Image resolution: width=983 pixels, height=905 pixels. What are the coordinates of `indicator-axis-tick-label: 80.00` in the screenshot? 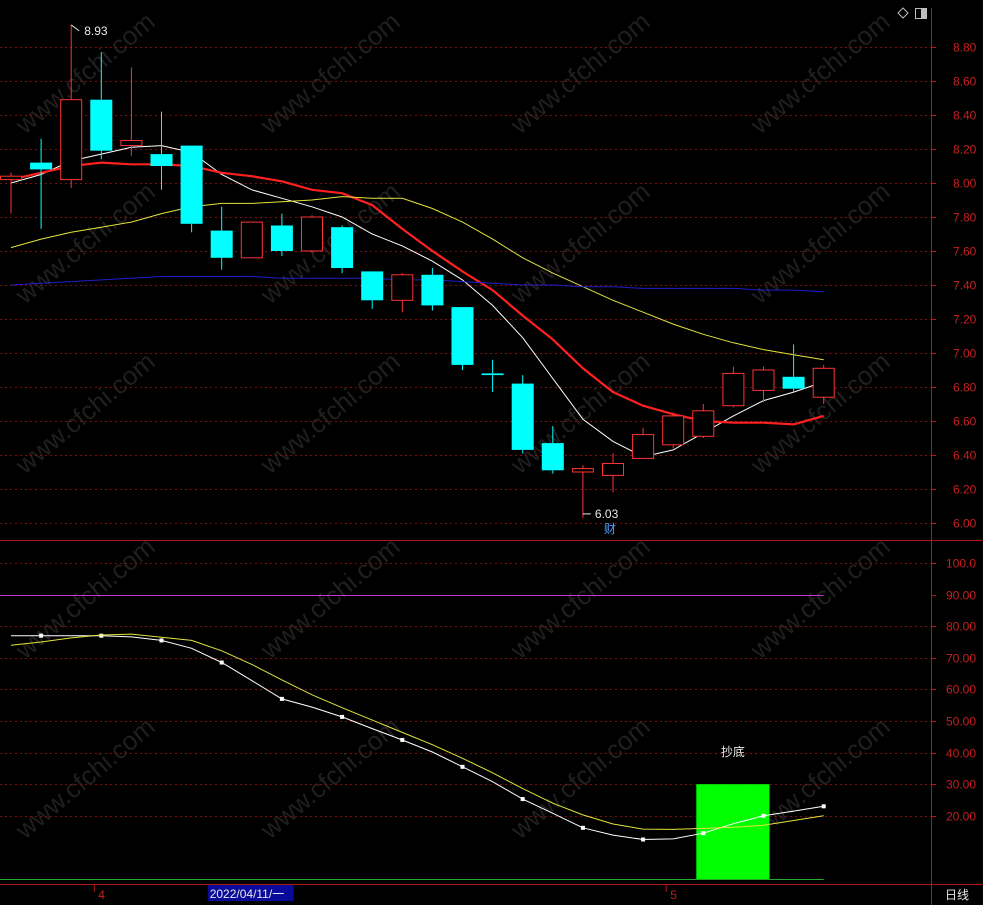 It's located at (961, 627).